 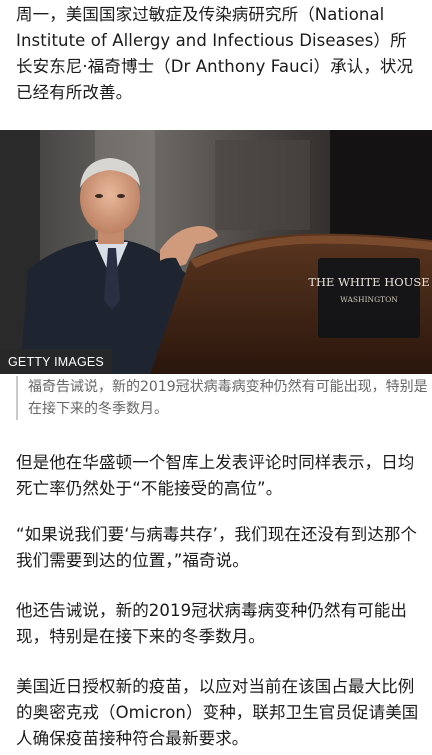 I want to click on podium-sign-line2: WASHINGTON, so click(x=369, y=299).